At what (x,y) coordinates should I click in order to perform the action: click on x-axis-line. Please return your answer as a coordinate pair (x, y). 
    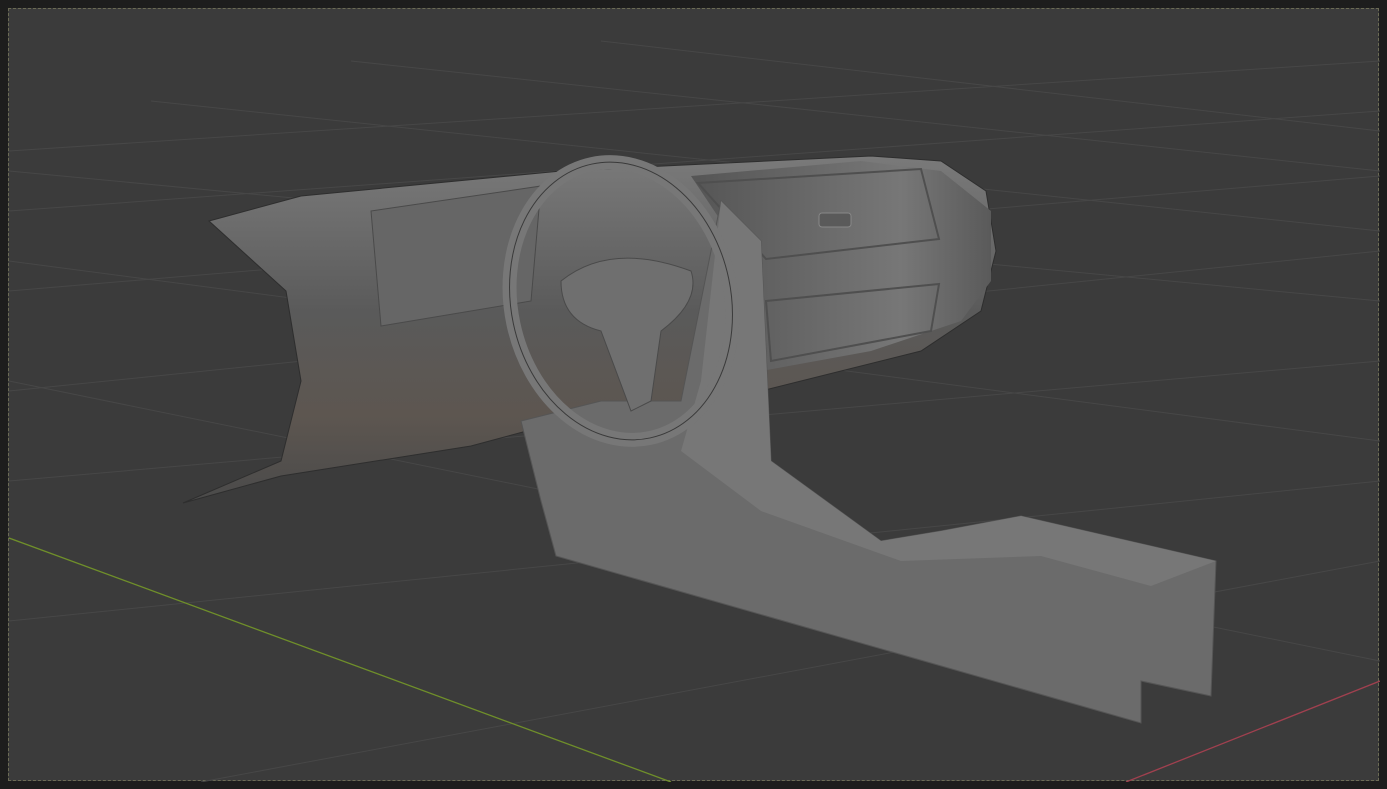
    Looking at the image, I should click on (1252, 731).